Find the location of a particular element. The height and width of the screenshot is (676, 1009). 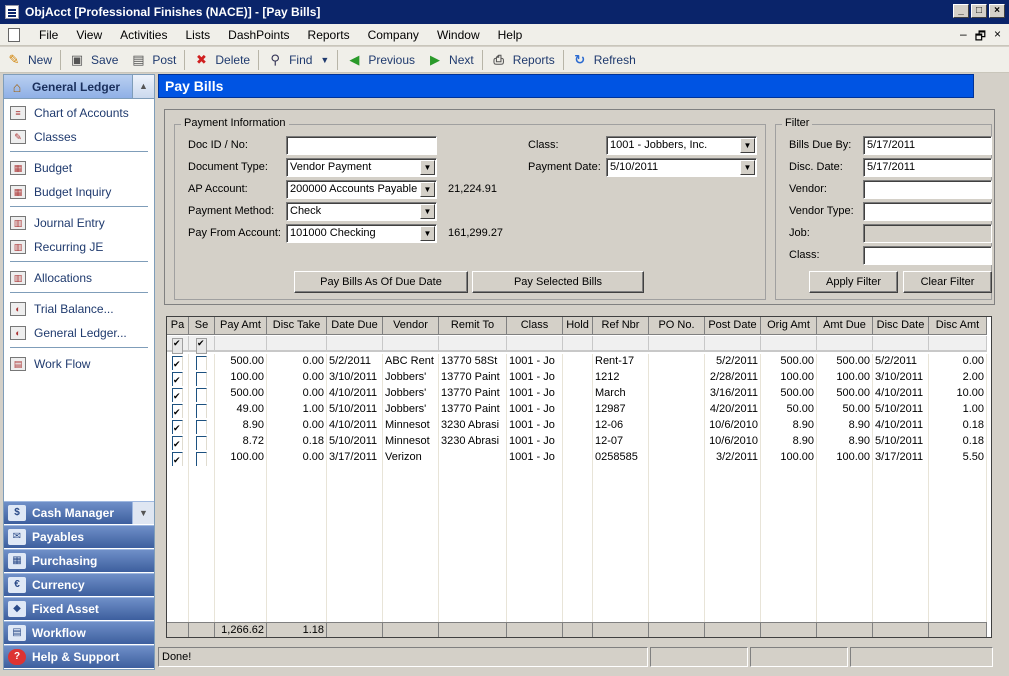

module-payables: ✉ Payables is located at coordinates (79, 536).